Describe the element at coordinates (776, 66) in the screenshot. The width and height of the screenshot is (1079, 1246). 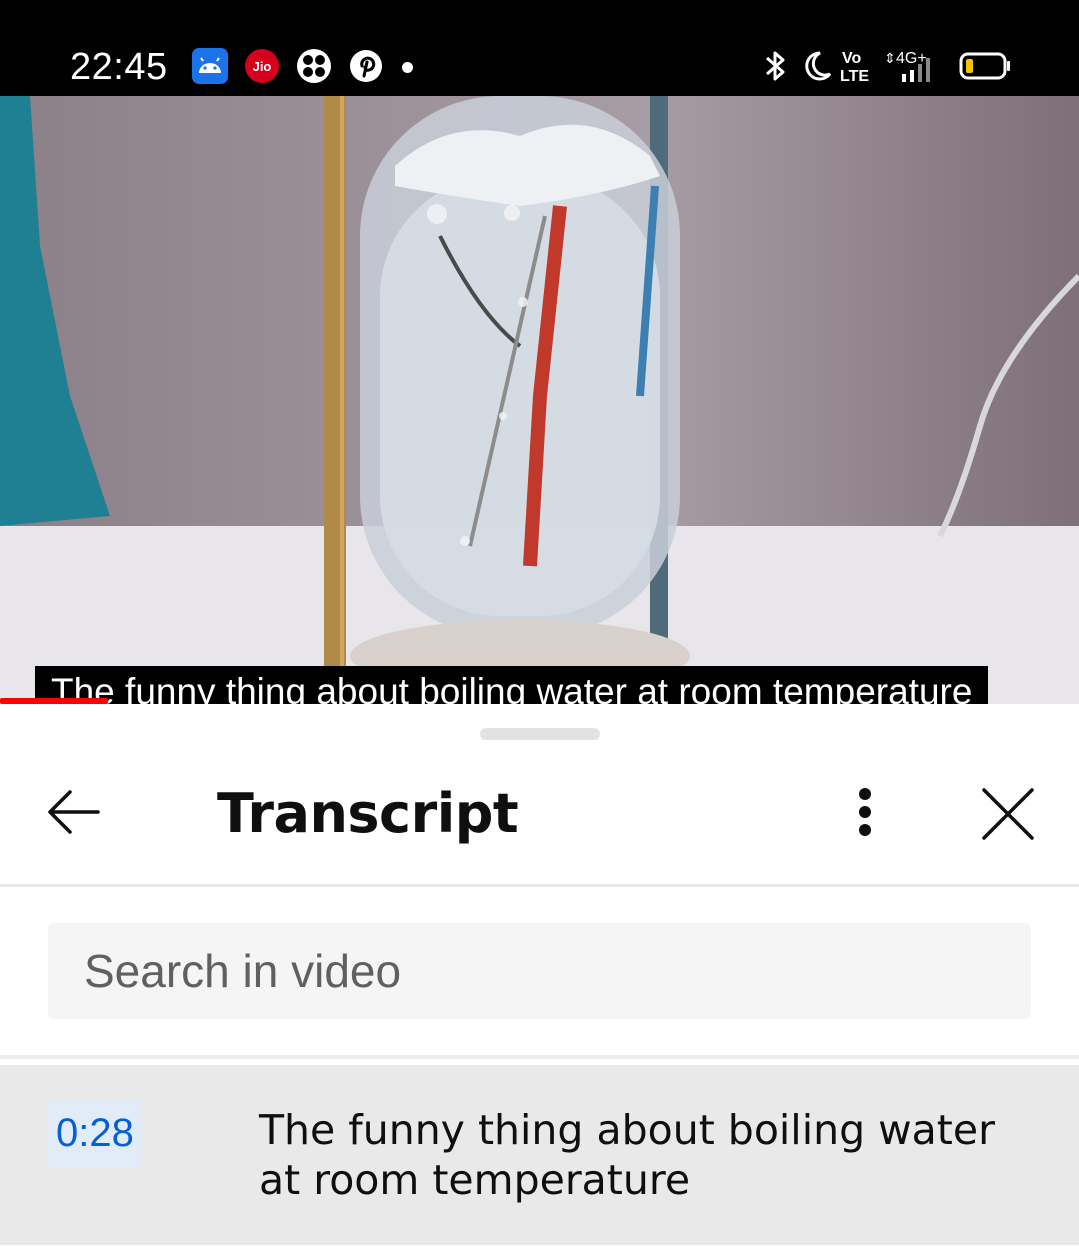
I see `bluetooth-icon` at that location.